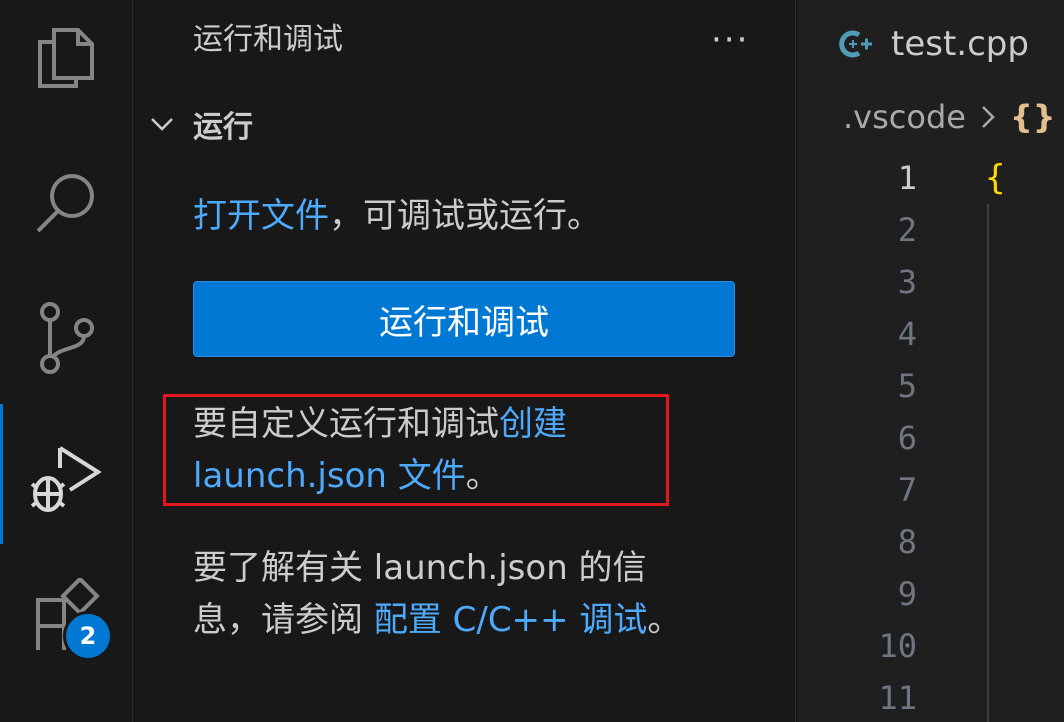 This screenshot has height=722, width=1064. I want to click on search-icon, so click(65, 203).